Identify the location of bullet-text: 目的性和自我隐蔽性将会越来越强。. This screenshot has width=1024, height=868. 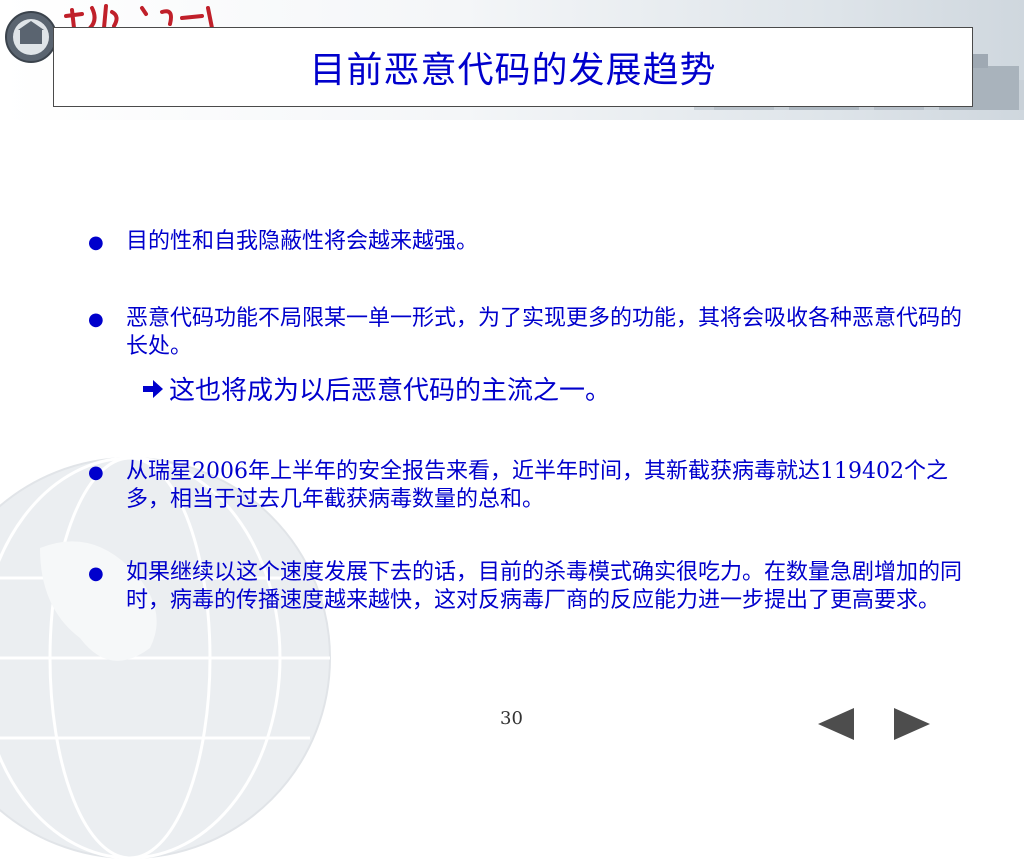
(302, 241).